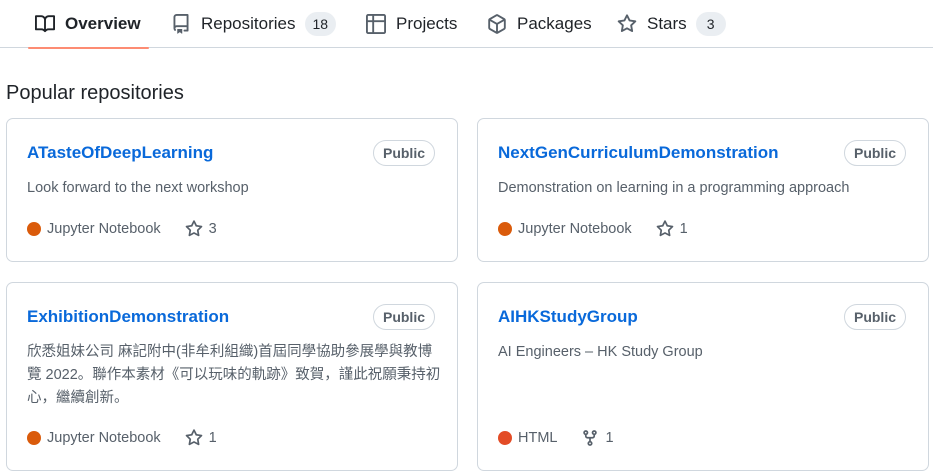 The width and height of the screenshot is (933, 476). What do you see at coordinates (568, 317) in the screenshot?
I see `repo-name-link: AIHKStudyGroup` at bounding box center [568, 317].